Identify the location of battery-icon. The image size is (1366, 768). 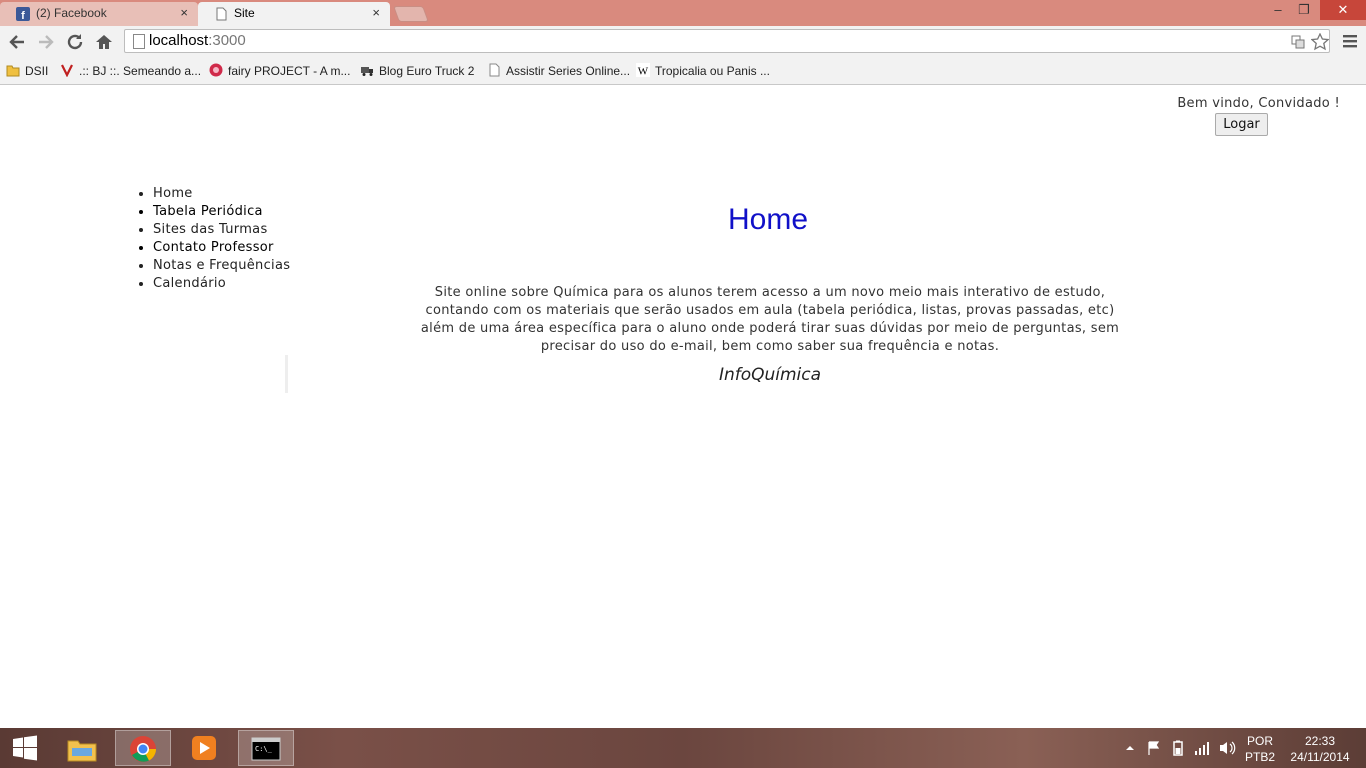
(1178, 748).